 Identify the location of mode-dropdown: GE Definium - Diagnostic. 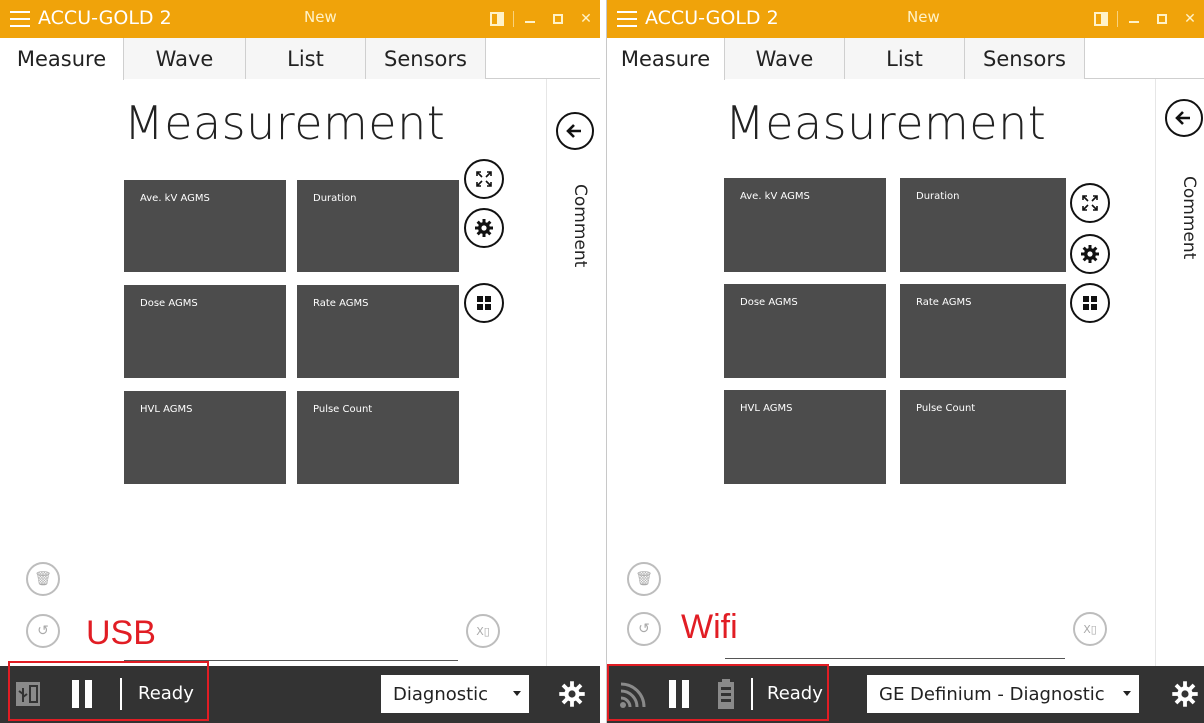
(1003, 694).